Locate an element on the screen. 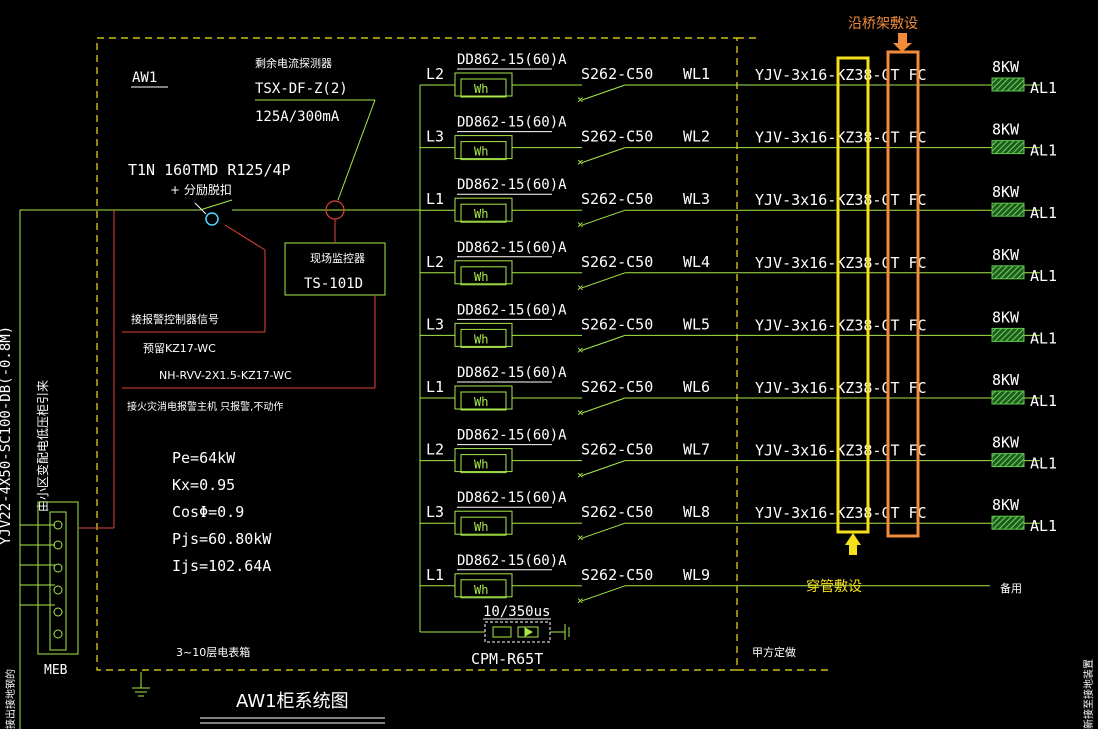 This screenshot has width=1098, height=729. load-calc-cos: CosΦ=0.9 is located at coordinates (208, 512).